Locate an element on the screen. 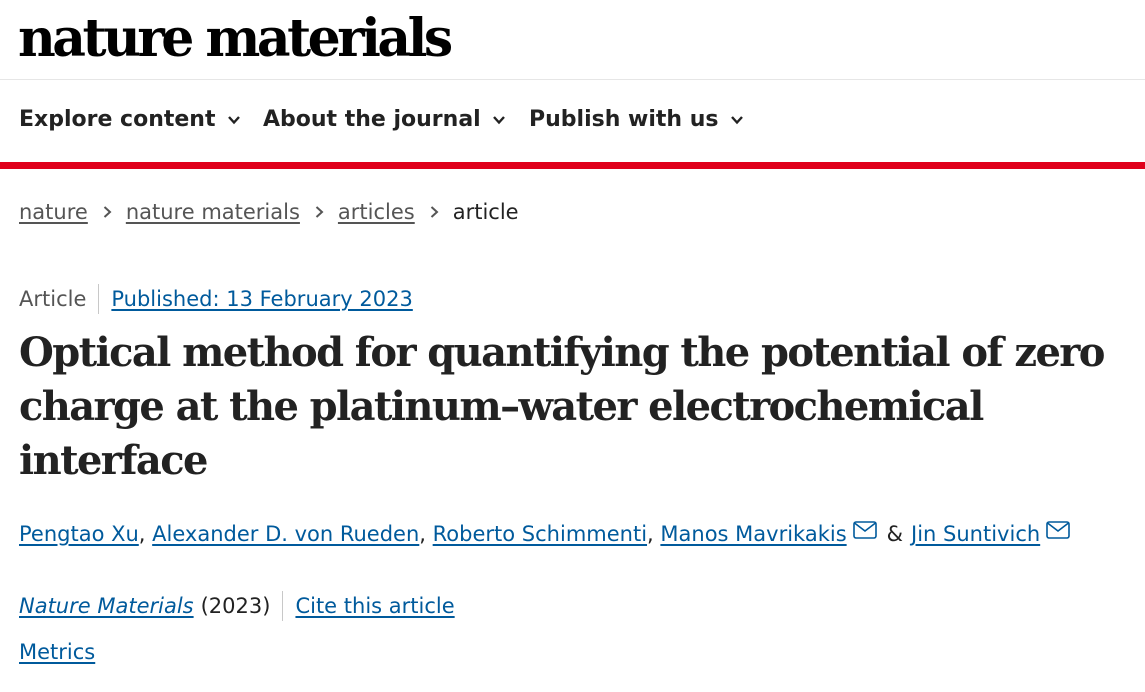 The height and width of the screenshot is (692, 1145). nav-about-journal: About the journal is located at coordinates (384, 119).